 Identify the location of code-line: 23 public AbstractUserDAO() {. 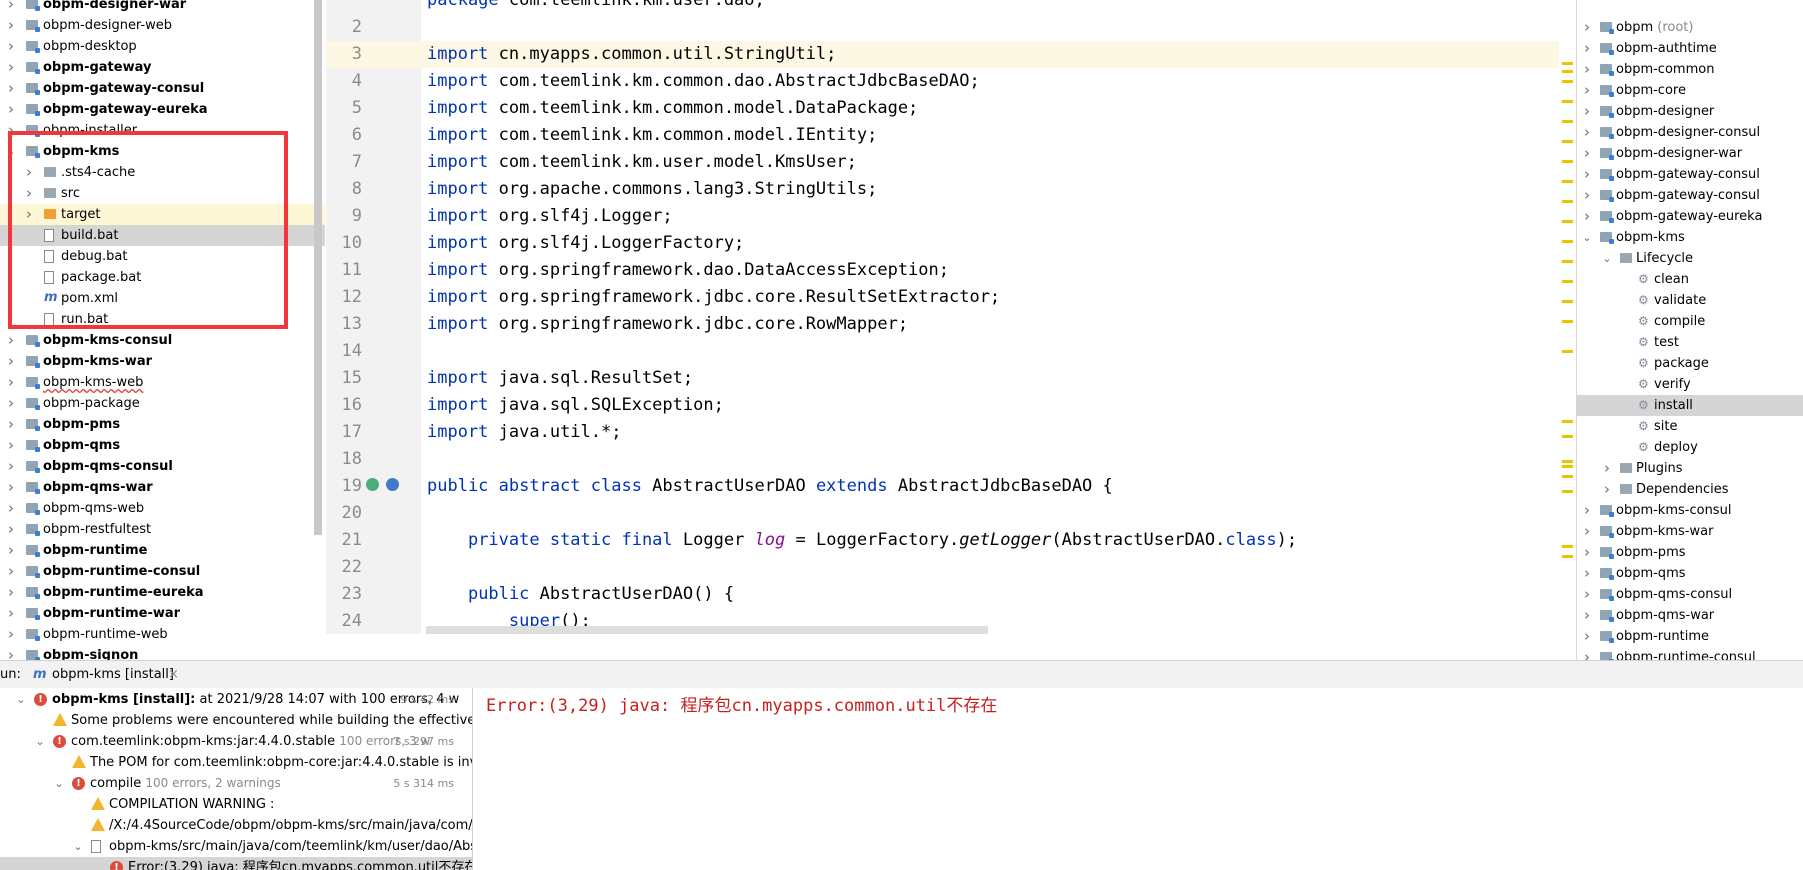
(946, 594).